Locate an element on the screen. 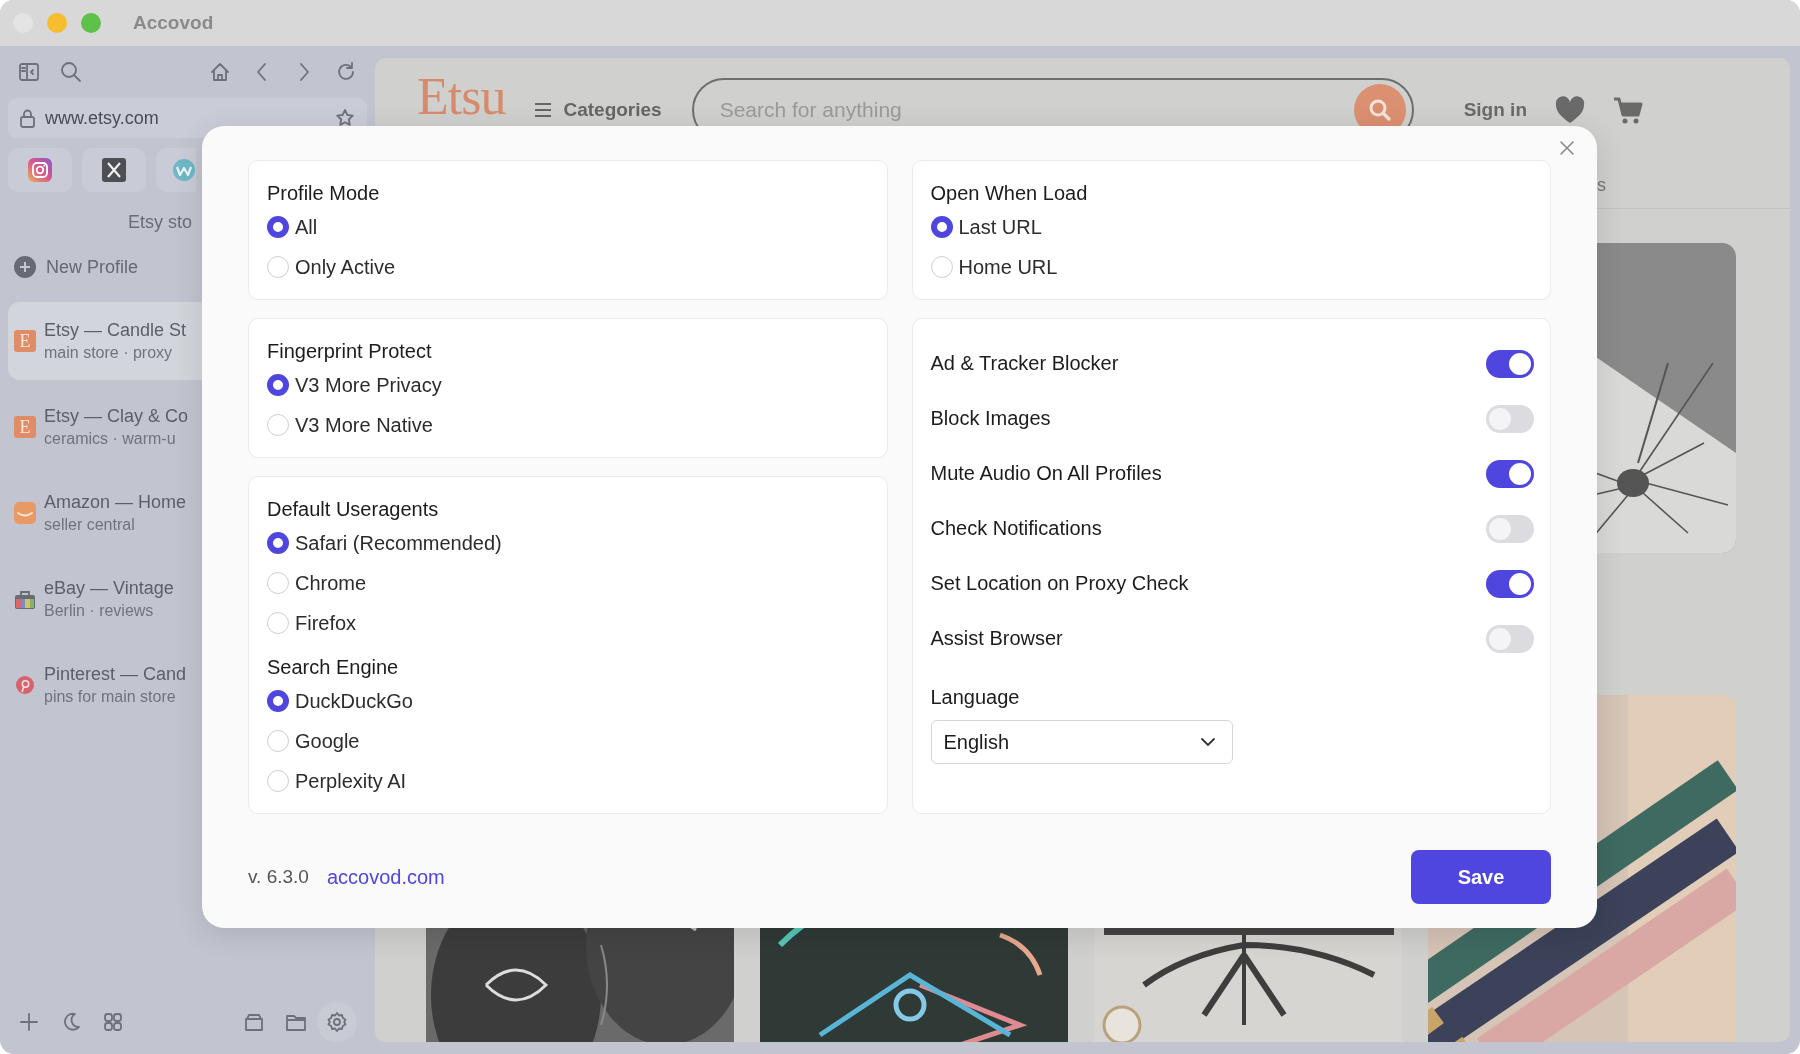 The width and height of the screenshot is (1800, 1054). group-title: Default Useragents is located at coordinates (353, 509).